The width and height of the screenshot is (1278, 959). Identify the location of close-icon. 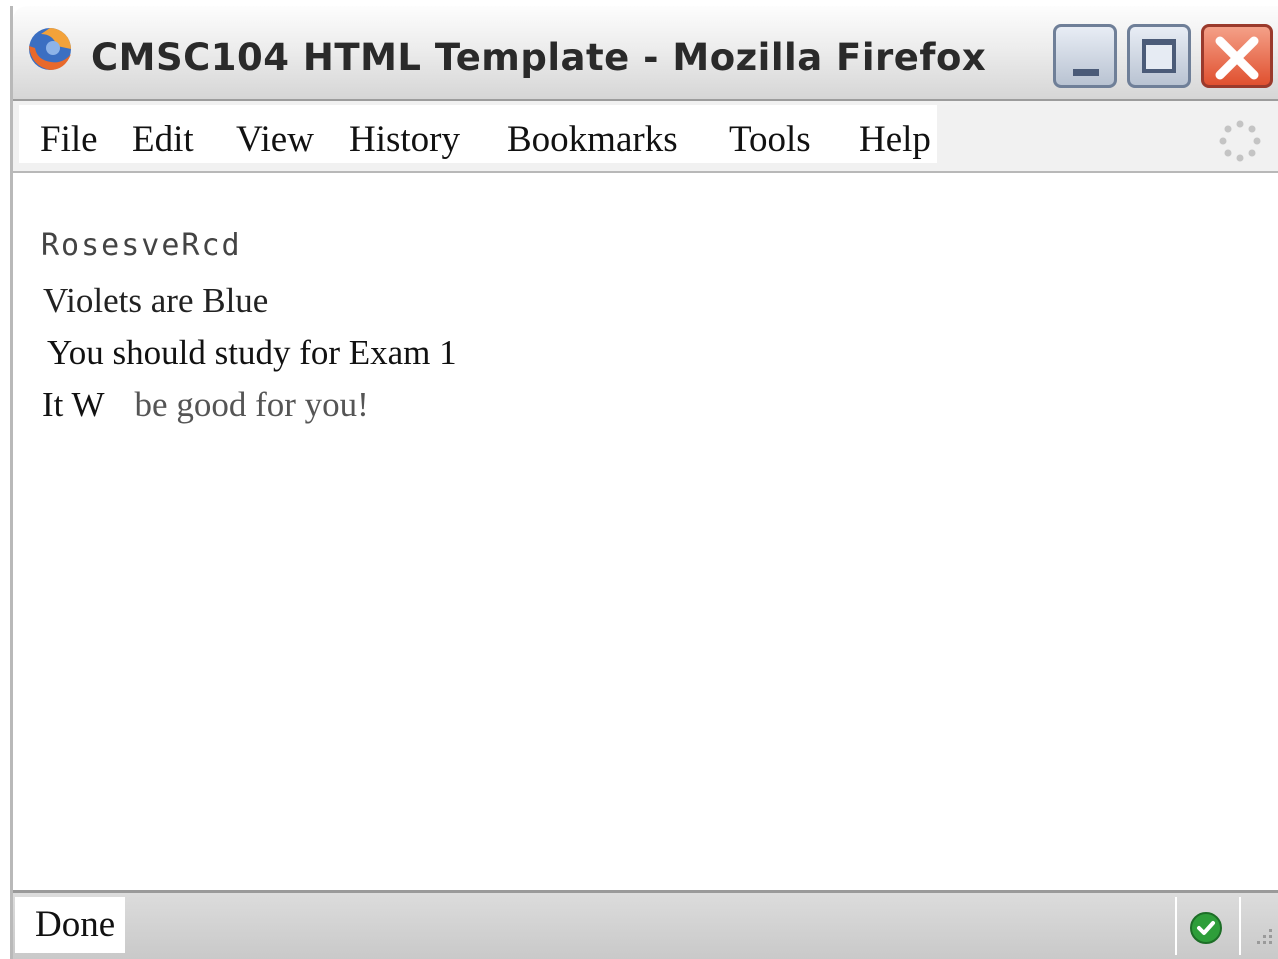
(1237, 58).